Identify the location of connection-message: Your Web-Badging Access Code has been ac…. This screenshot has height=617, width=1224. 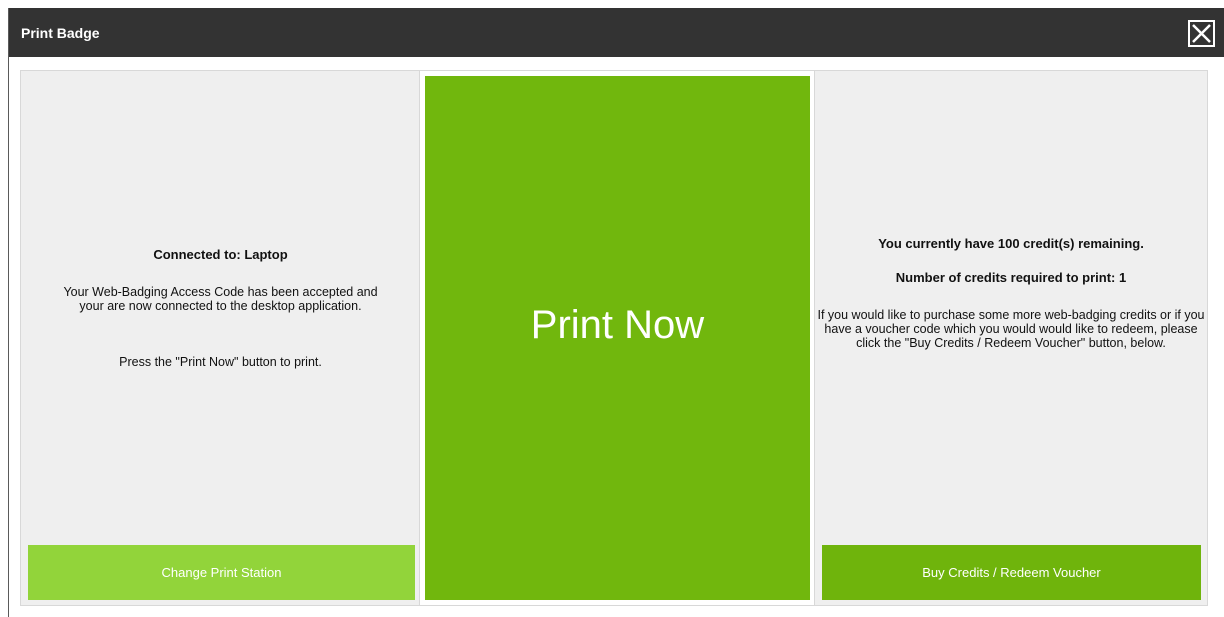
(220, 299).